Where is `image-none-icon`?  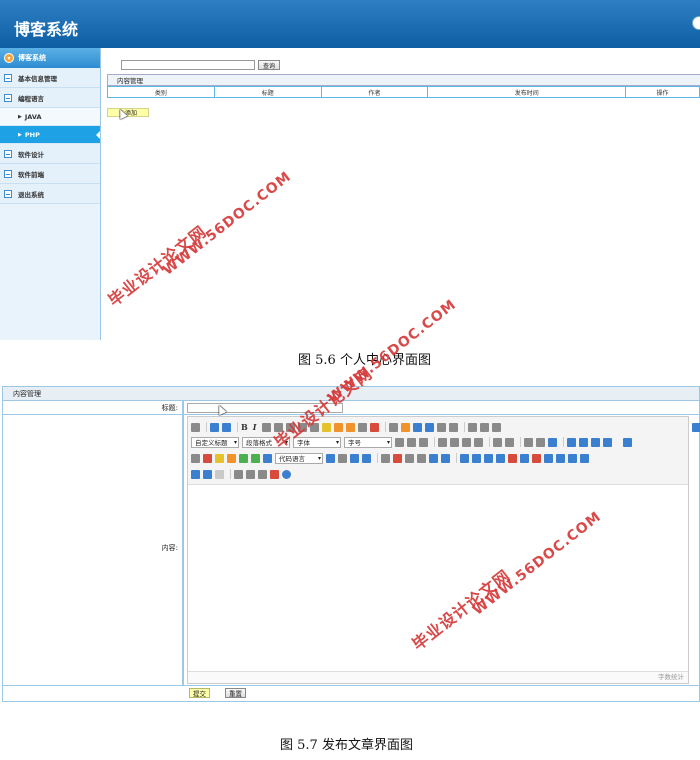
image-none-icon is located at coordinates (571, 442).